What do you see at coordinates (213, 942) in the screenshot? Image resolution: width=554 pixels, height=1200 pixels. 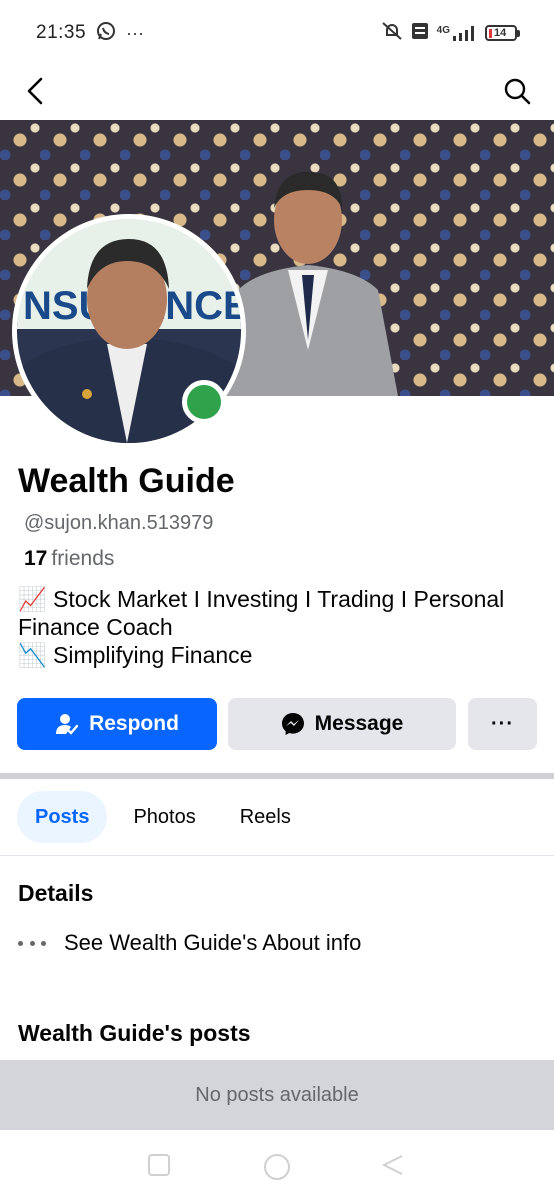 I see `about-info-label: See Wealth Guide's About info` at bounding box center [213, 942].